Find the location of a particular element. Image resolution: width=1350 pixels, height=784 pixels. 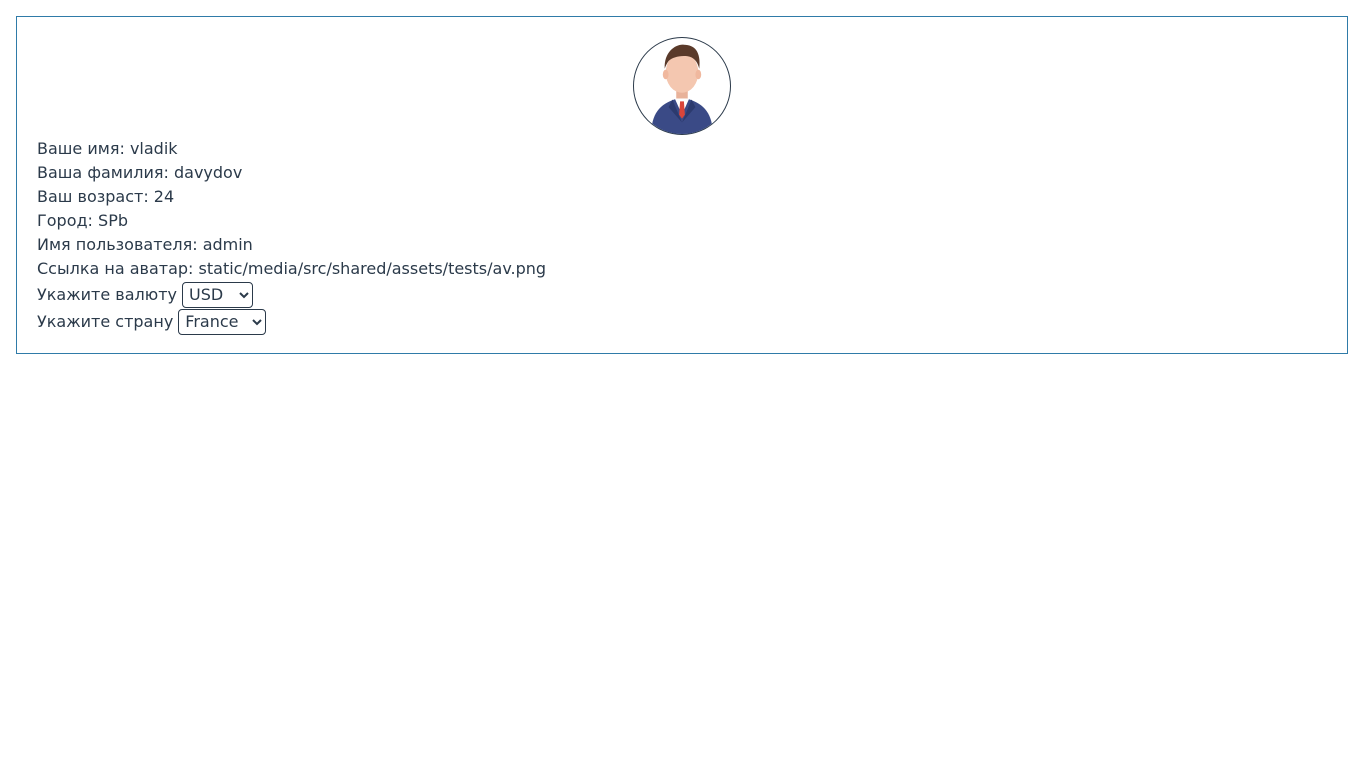

currency-label: Укажите валюту is located at coordinates (107, 294).